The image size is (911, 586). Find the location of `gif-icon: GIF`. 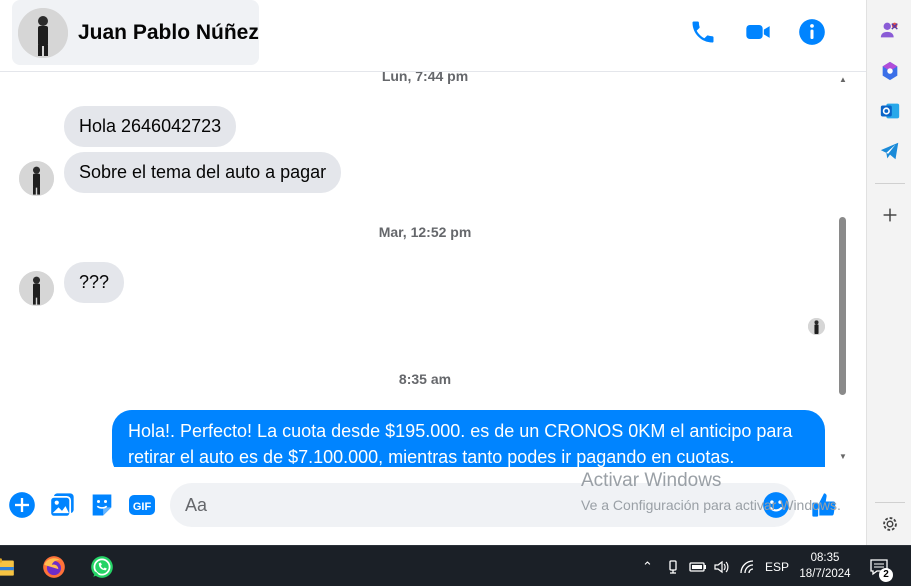

gif-icon: GIF is located at coordinates (142, 505).